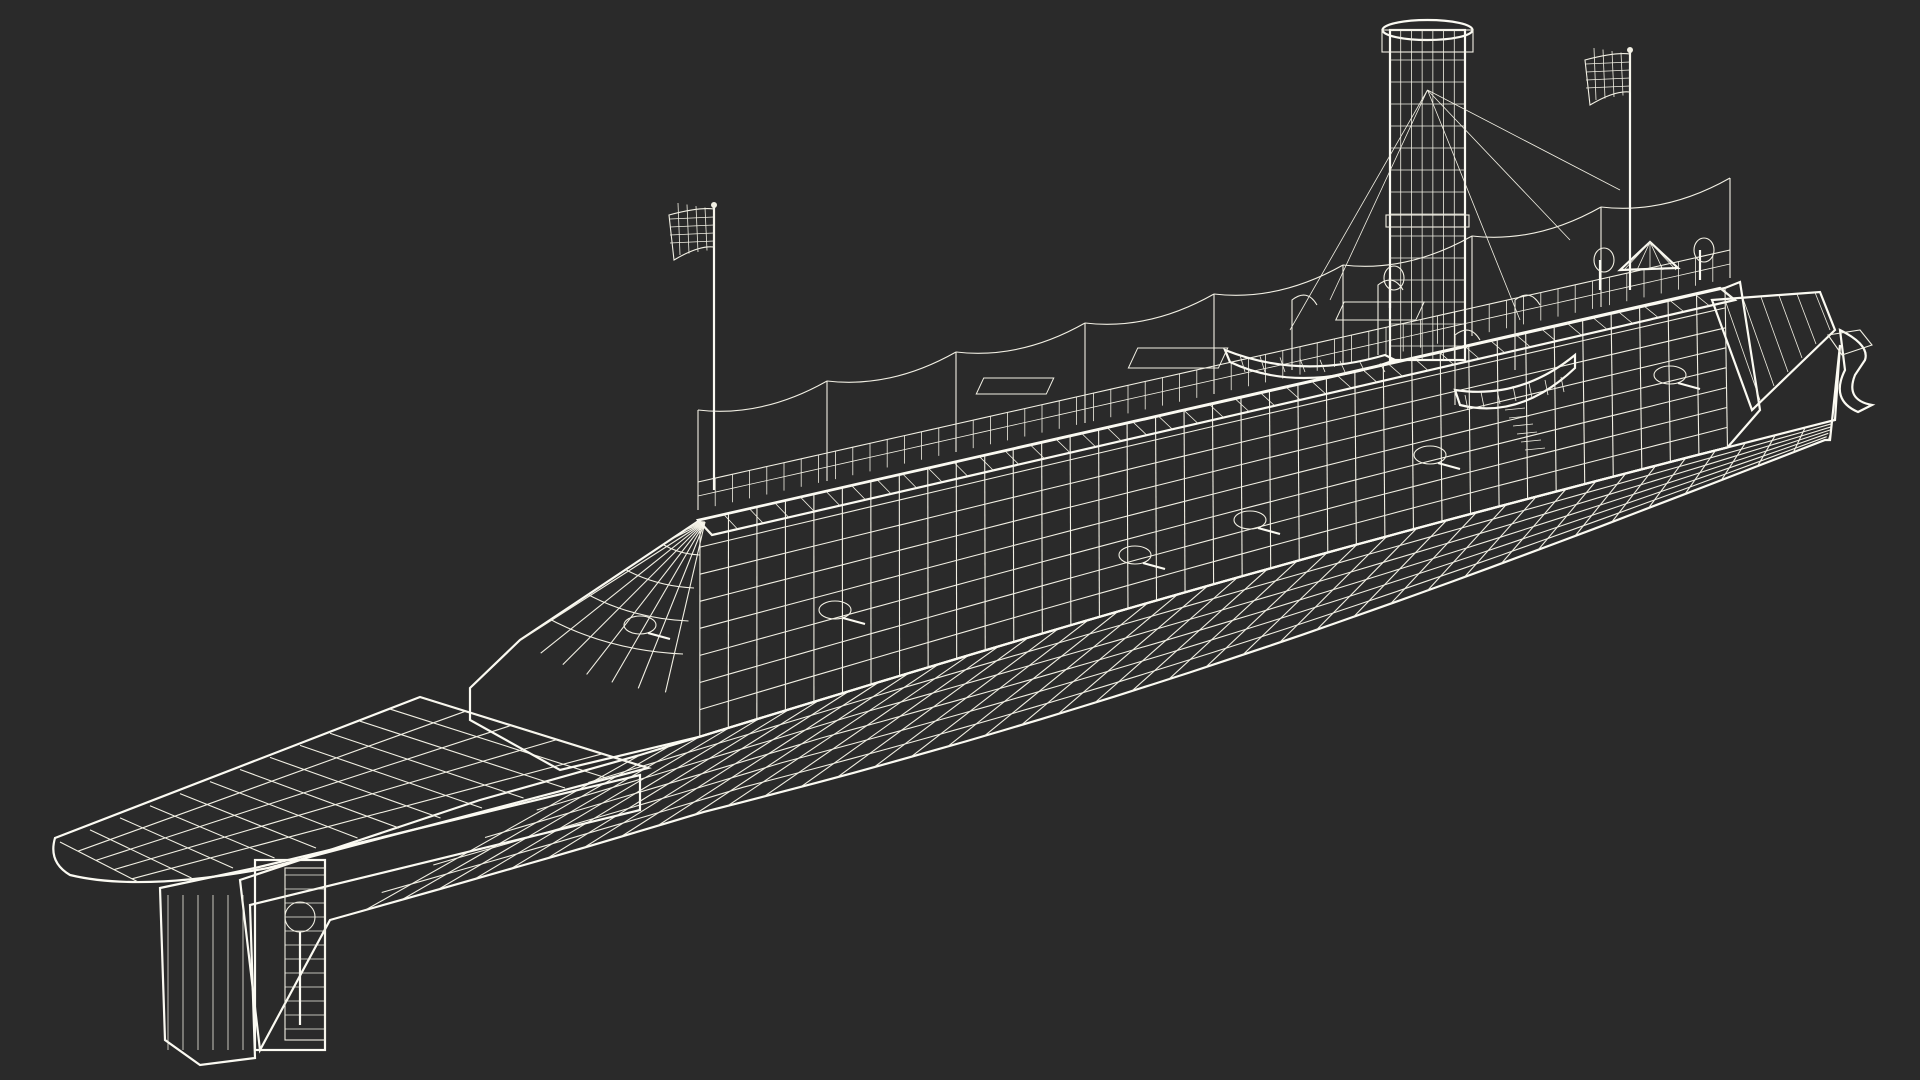 This screenshot has height=1080, width=1920. I want to click on smokestack, so click(1502, 190).